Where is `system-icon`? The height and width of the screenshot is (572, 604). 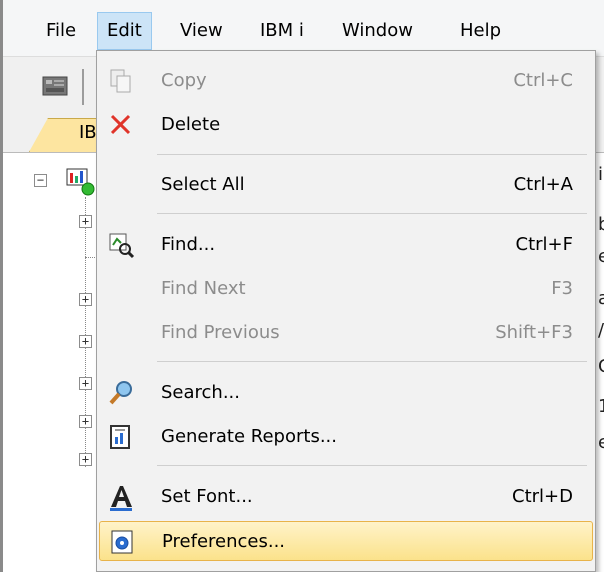
system-icon is located at coordinates (81, 182).